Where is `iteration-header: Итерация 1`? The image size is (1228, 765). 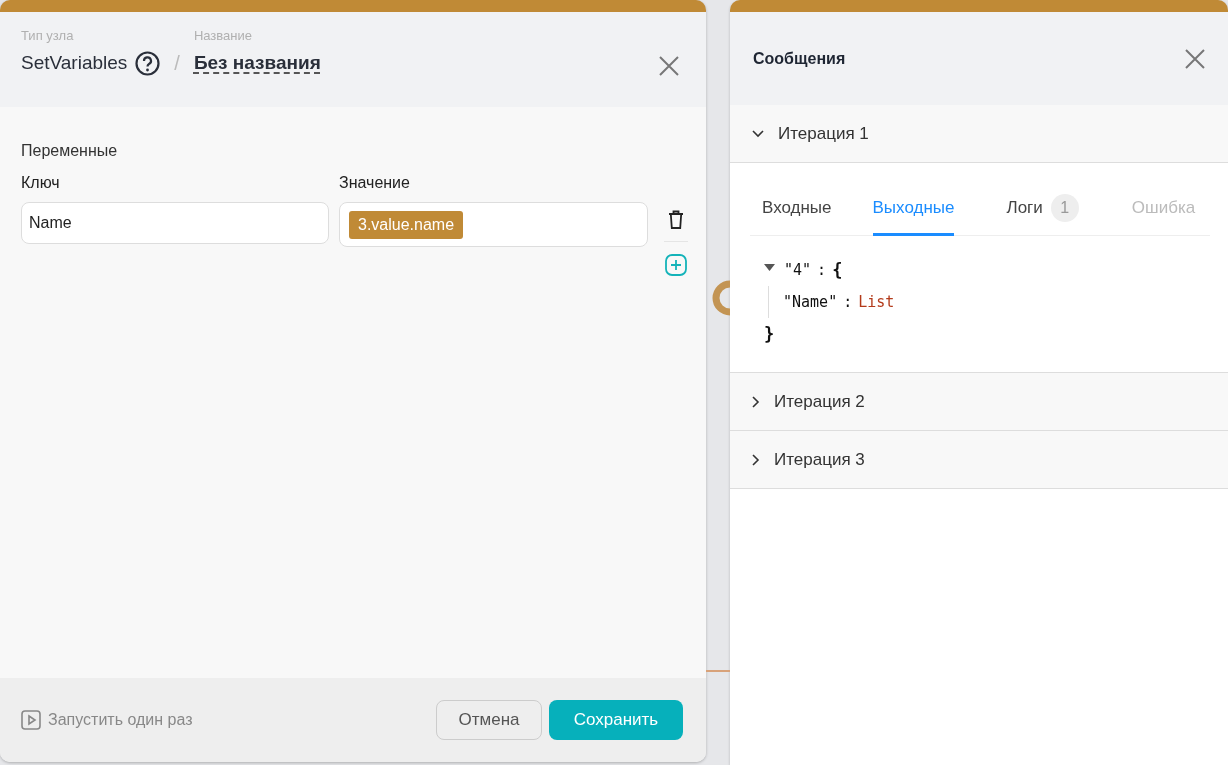 iteration-header: Итерация 1 is located at coordinates (979, 134).